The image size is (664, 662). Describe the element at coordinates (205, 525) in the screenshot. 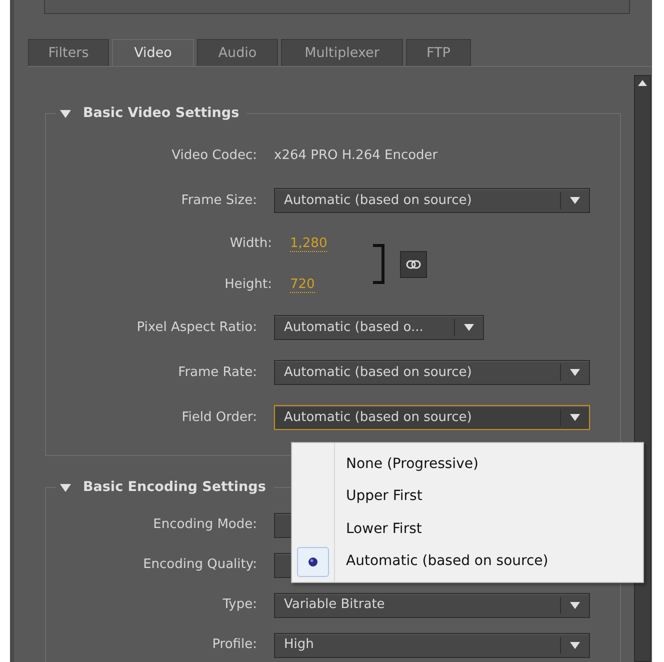

I see `field-label: Encoding Mode:` at that location.